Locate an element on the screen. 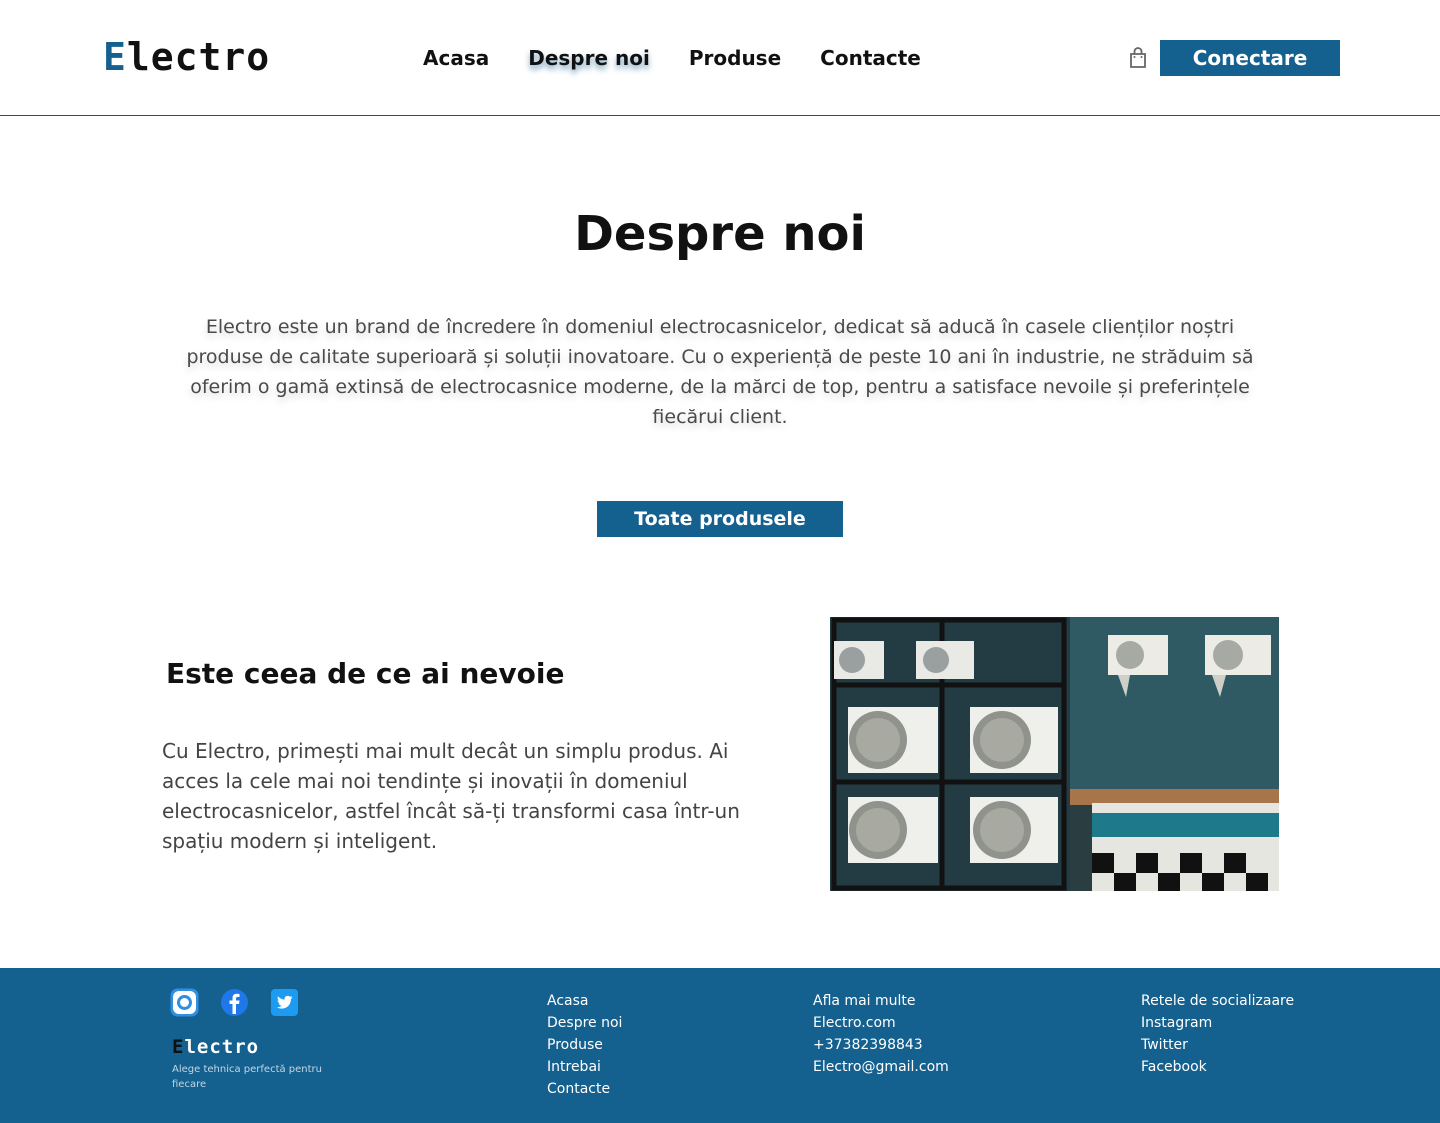 The width and height of the screenshot is (1440, 1123). footer-tagline: Alege tehnica perfectă pentru fiecare is located at coordinates (247, 1077).